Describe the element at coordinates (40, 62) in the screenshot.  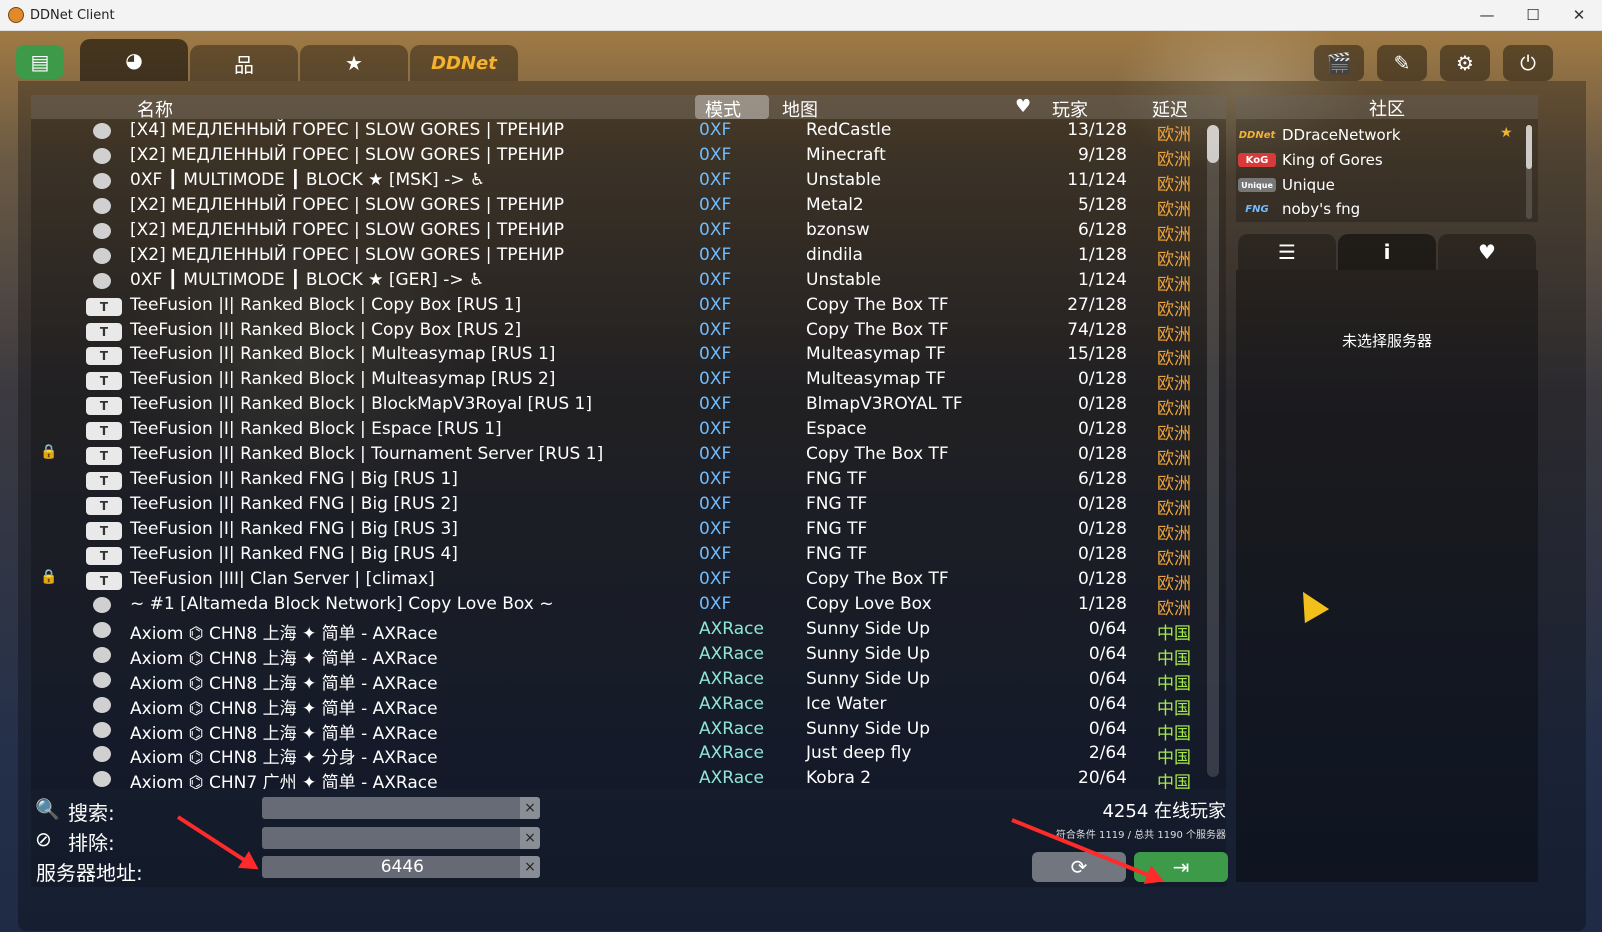
I see `news-tab: ▤` at that location.